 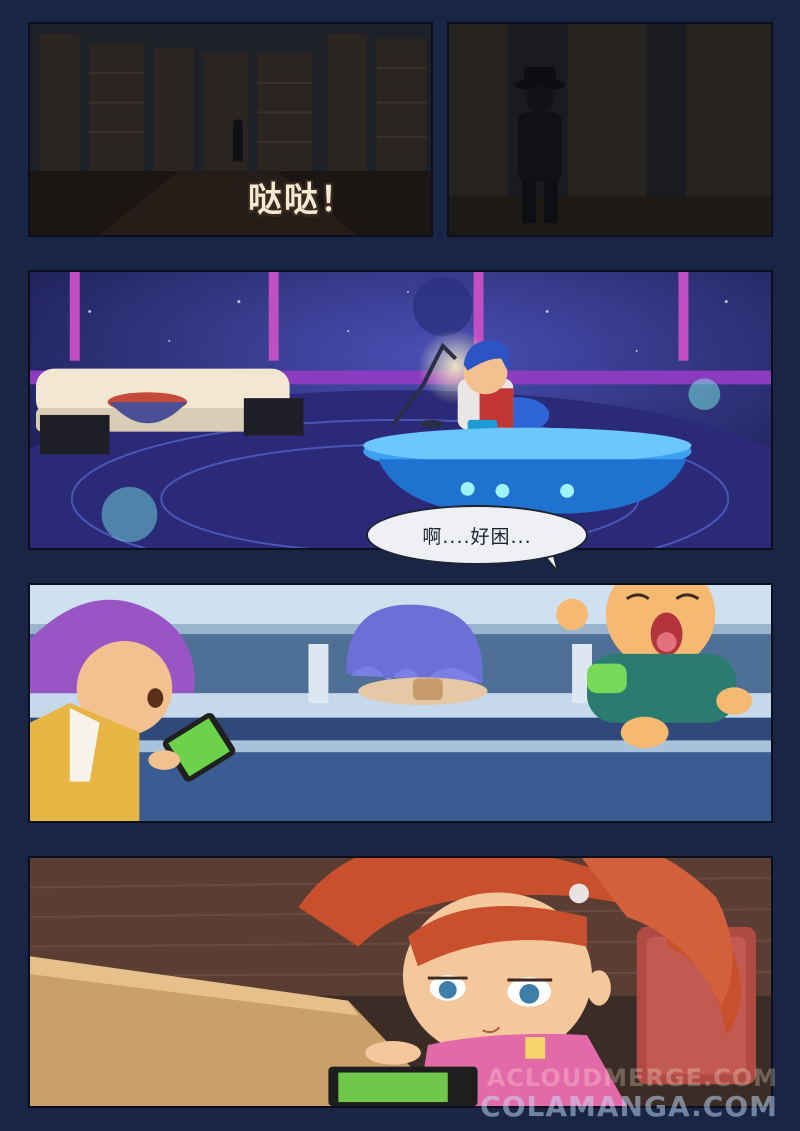 I want to click on panel-library-aisle: 哒哒！, so click(x=230, y=129).